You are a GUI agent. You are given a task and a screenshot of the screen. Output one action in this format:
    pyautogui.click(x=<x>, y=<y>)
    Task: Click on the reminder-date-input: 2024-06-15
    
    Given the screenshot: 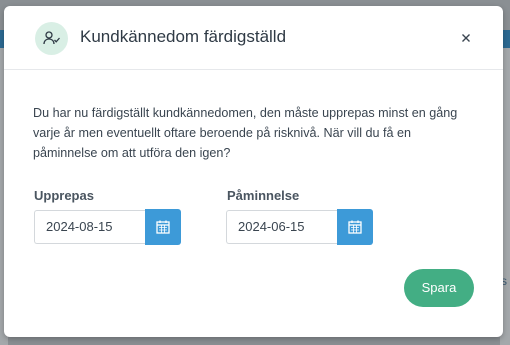 What is the action you would take?
    pyautogui.click(x=281, y=227)
    